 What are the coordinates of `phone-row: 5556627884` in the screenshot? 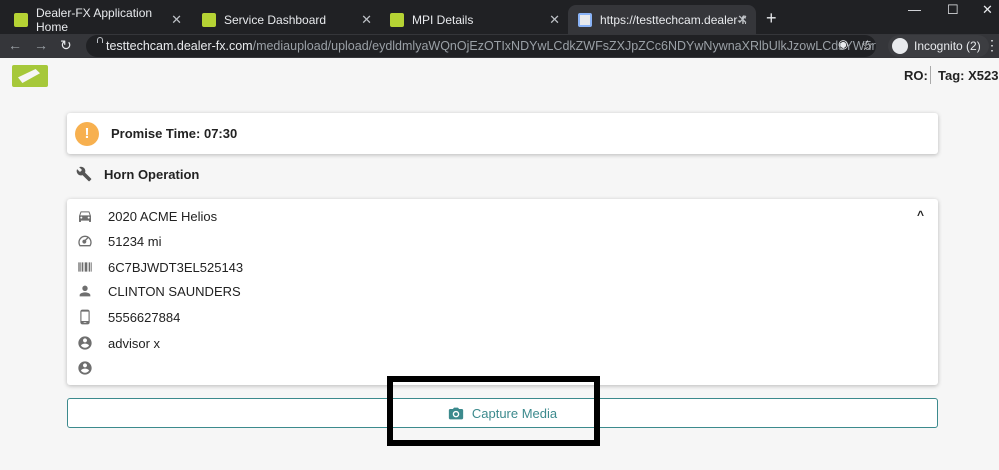 It's located at (128, 317).